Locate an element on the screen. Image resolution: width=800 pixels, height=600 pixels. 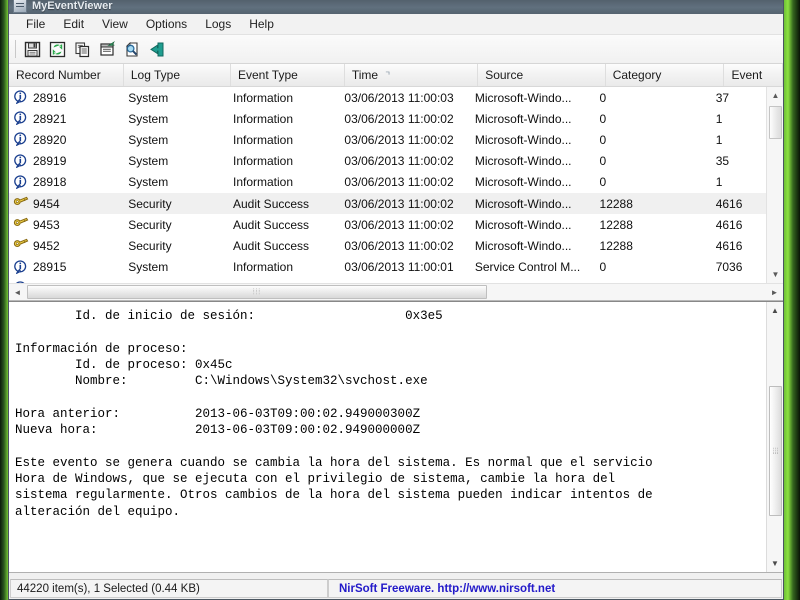
detail-scroll-down-icon: ▼ is located at coordinates (775, 563).